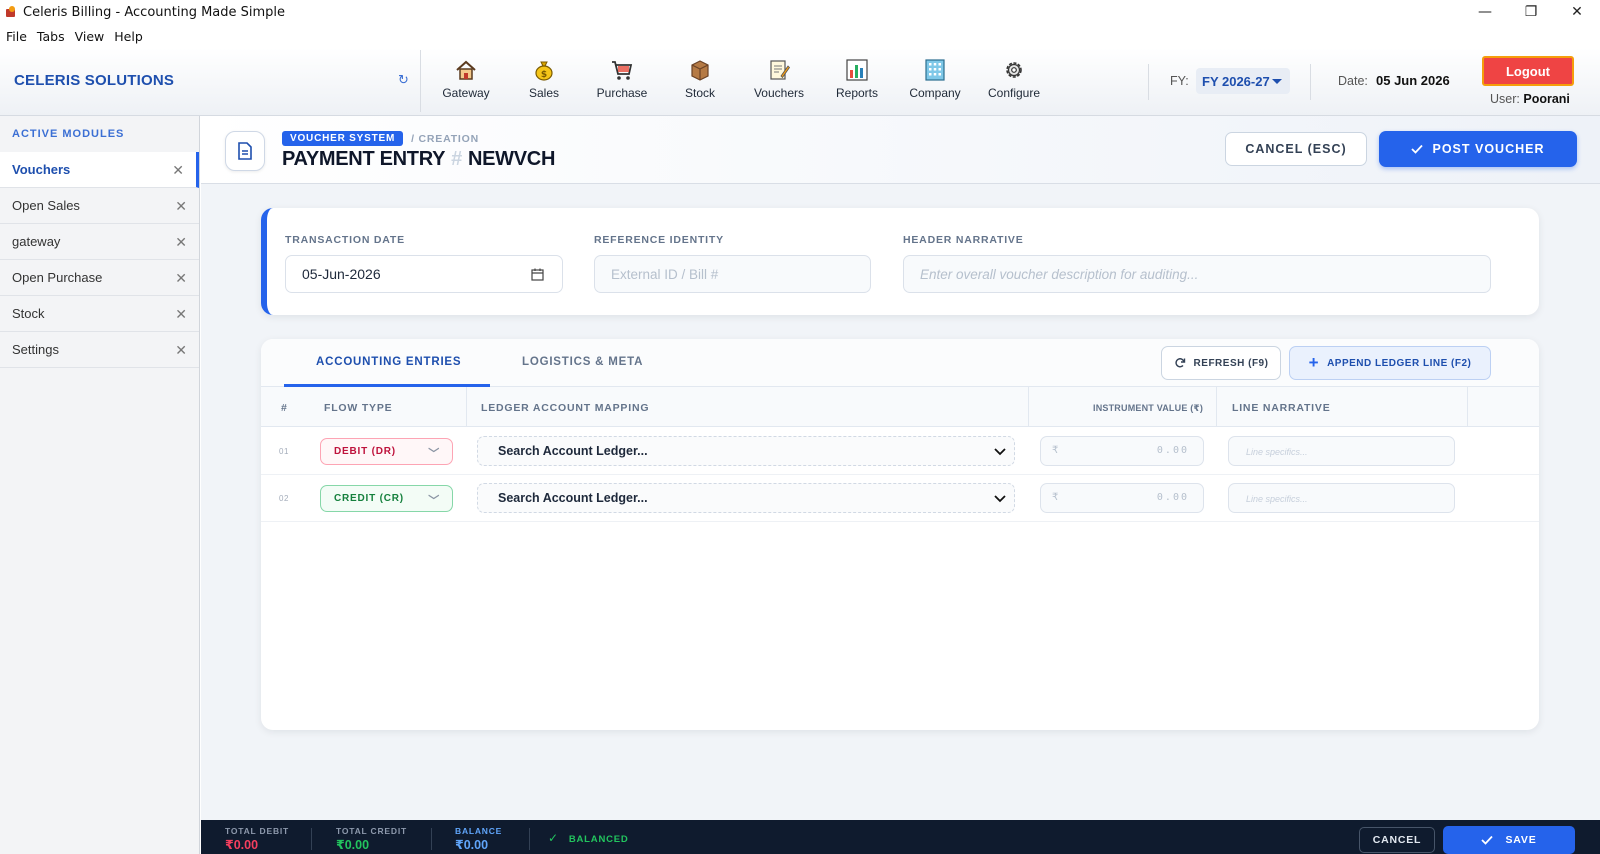 The height and width of the screenshot is (854, 1600). Describe the element at coordinates (51, 36) in the screenshot. I see `menu-tabs: Tabs` at that location.